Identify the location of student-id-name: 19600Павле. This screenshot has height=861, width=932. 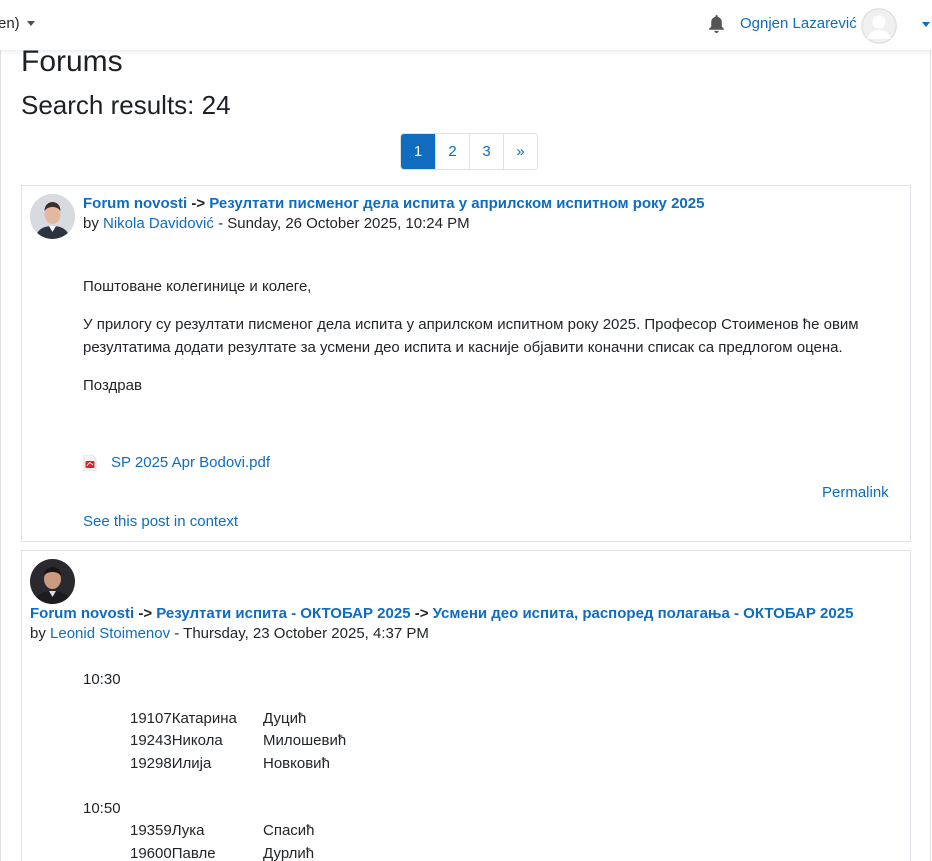
(173, 853).